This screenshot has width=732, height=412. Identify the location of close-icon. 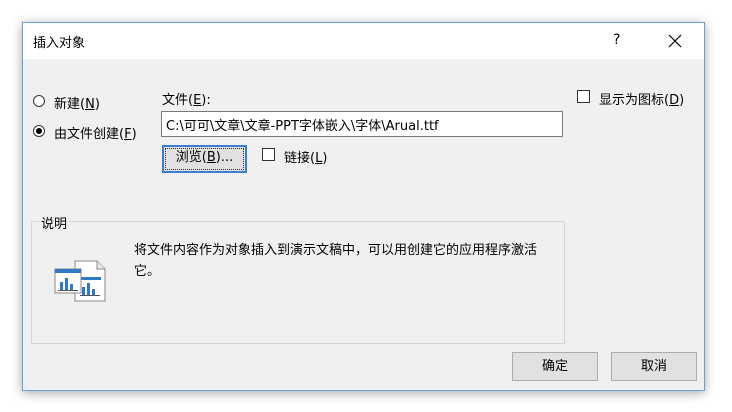
(675, 41).